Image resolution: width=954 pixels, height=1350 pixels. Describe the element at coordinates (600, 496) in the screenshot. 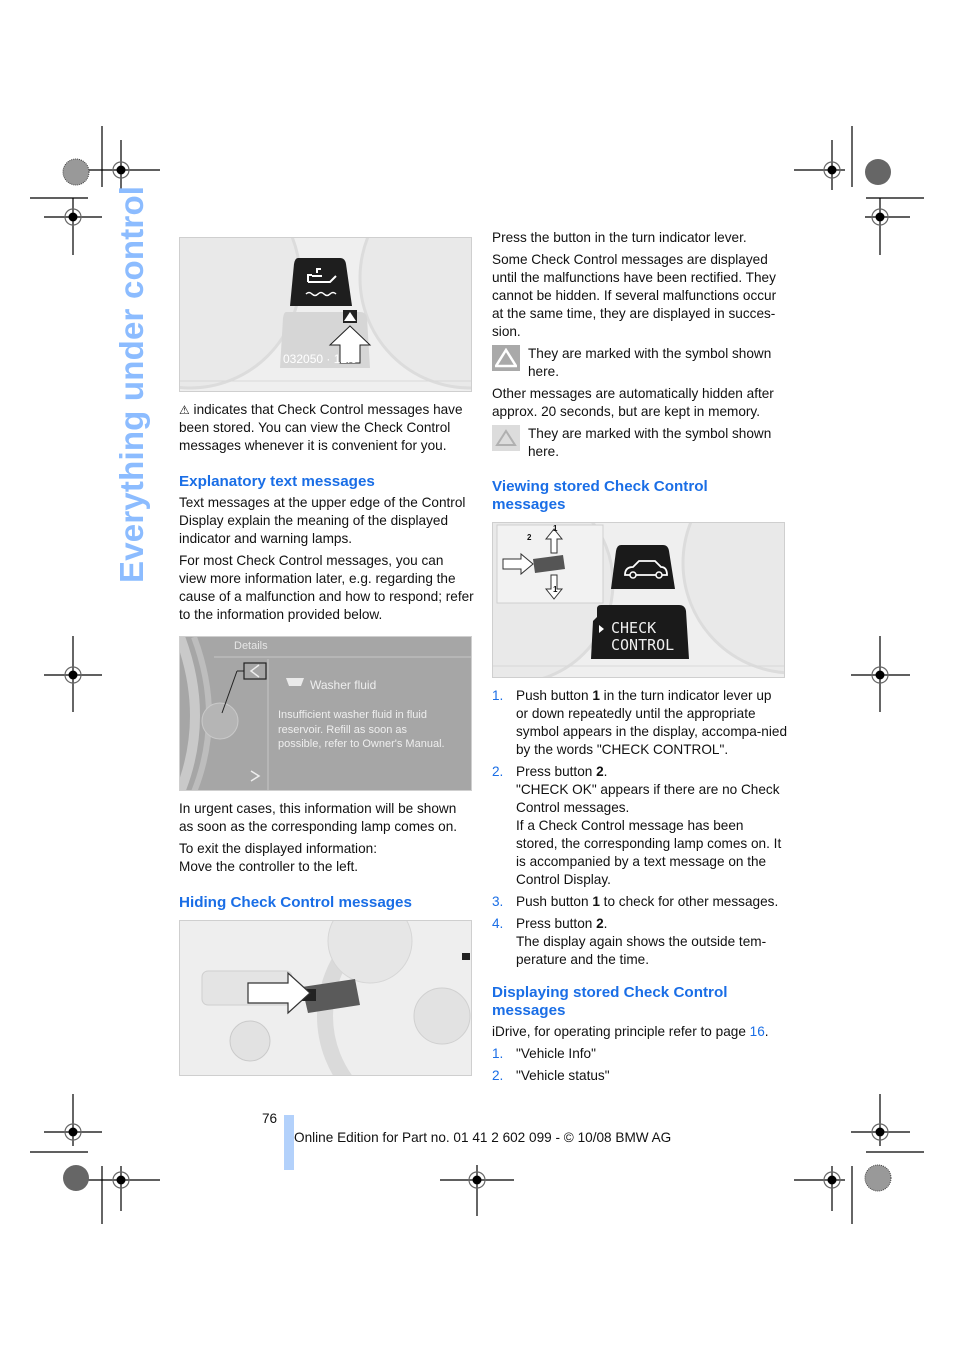

I see `heading-viewing: Viewing stored Check Control messages` at that location.